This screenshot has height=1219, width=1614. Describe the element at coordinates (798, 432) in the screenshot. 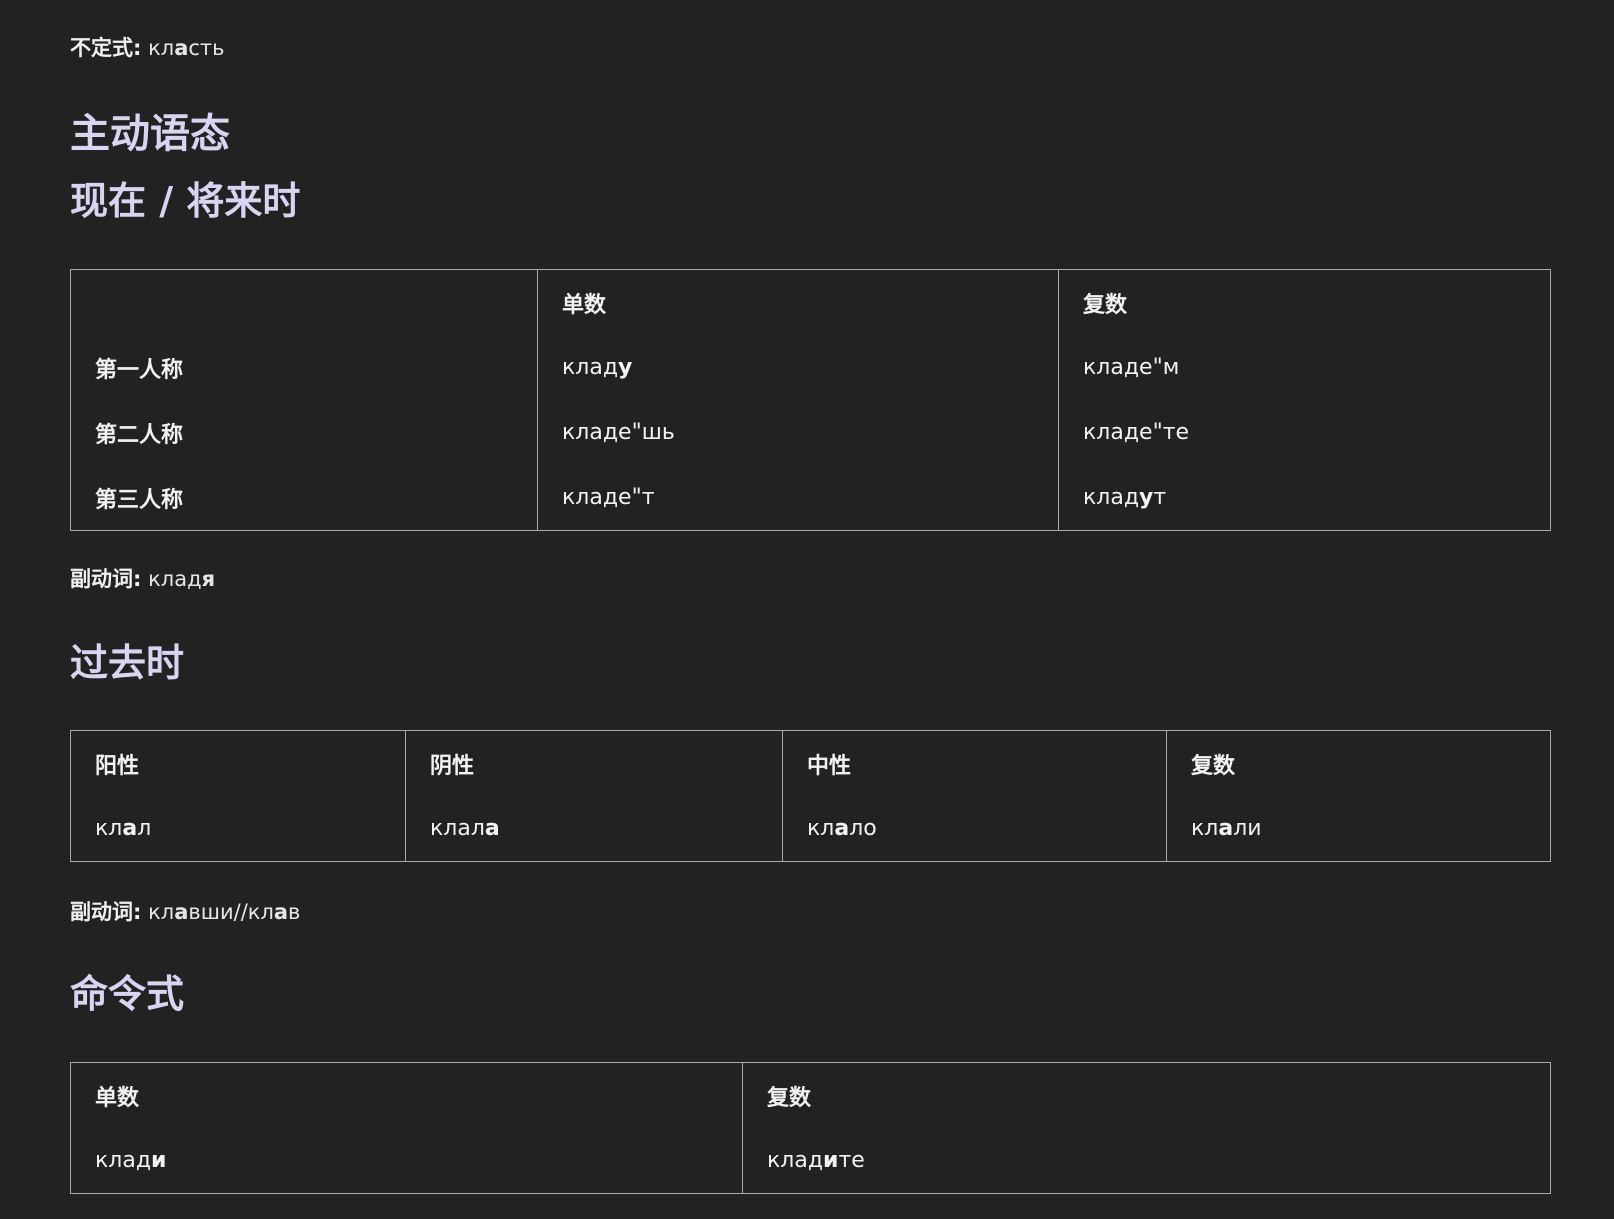

I see `cell-second-singular: кладе"шь` at that location.